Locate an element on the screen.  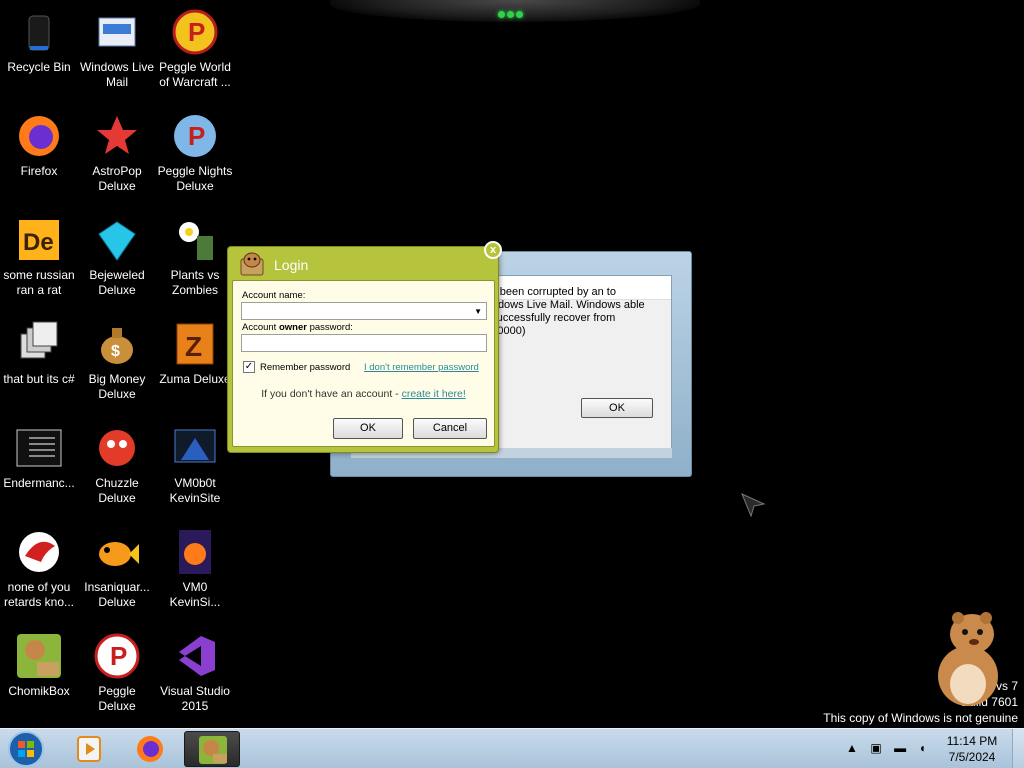
vm-folder-icon is located at coordinates (195, 448).